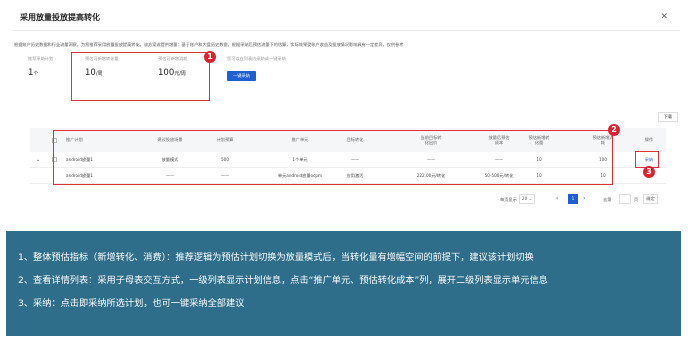 This screenshot has height=343, width=688. Describe the element at coordinates (668, 117) in the screenshot. I see `download-button: 下载` at that location.